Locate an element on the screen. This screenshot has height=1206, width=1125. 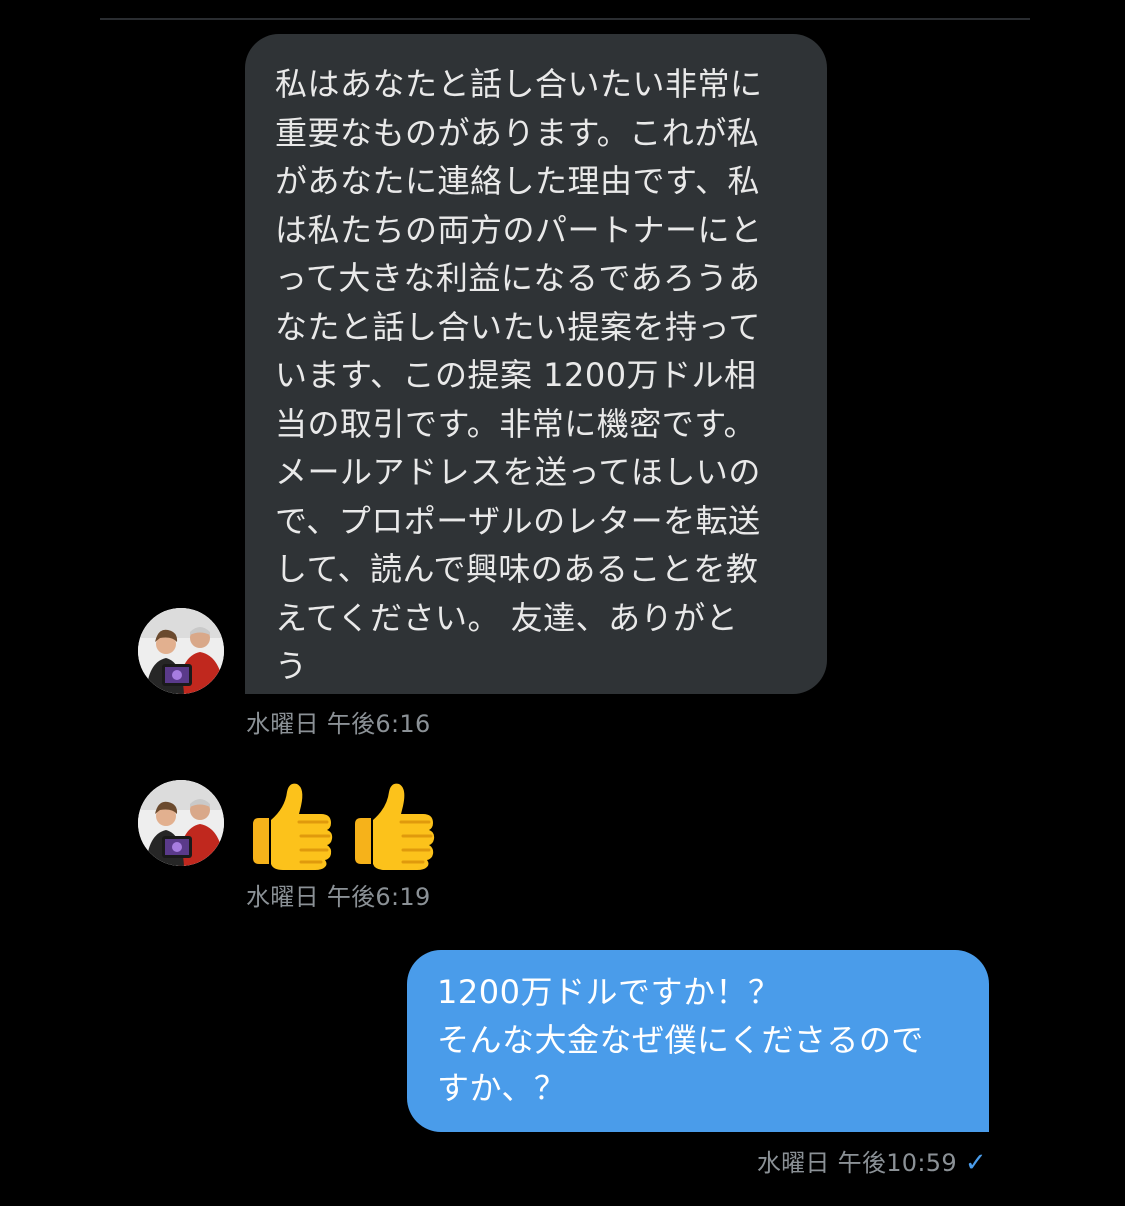
message-timestamp: 水曜日 午後6:19 is located at coordinates (338, 897).